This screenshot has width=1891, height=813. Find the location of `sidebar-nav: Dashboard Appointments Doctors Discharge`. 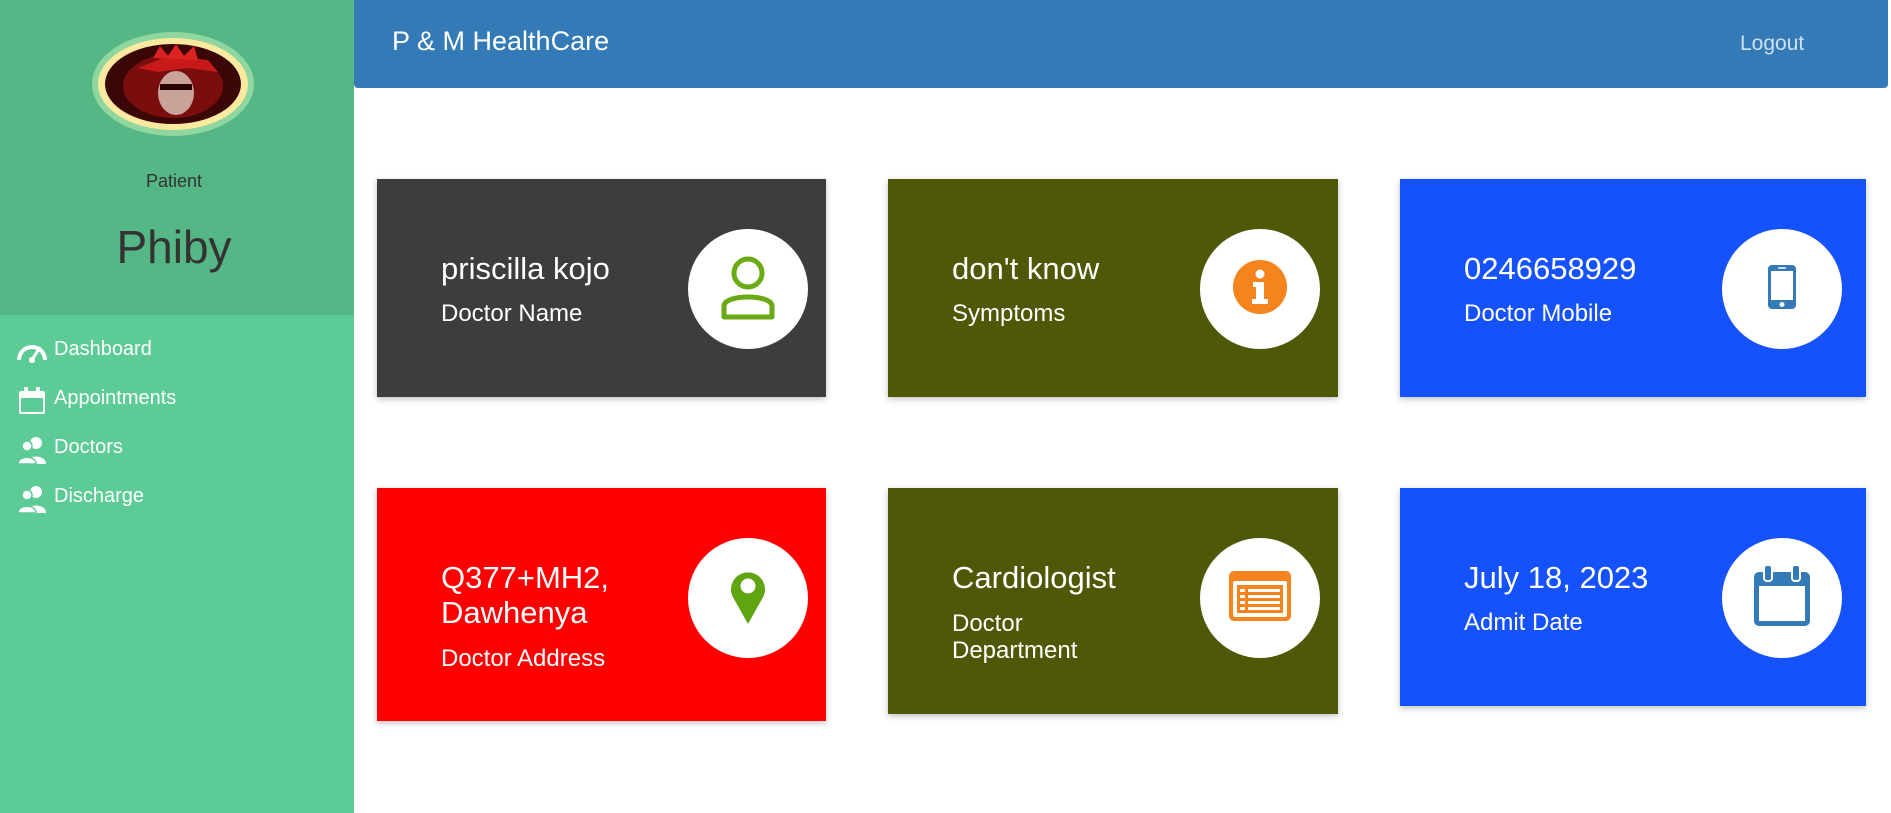

sidebar-nav: Dashboard Appointments Doctors Discharge is located at coordinates (177, 430).